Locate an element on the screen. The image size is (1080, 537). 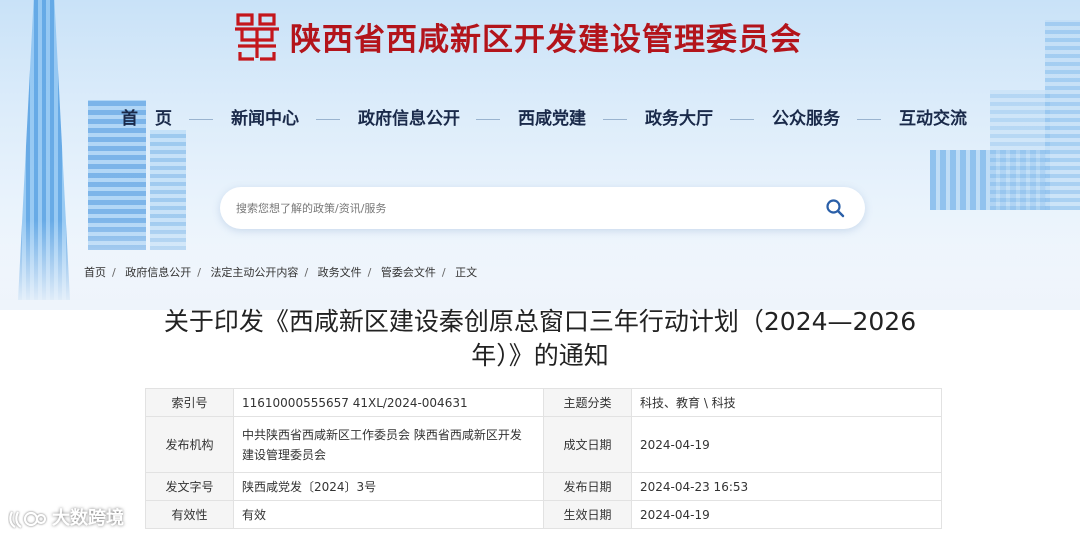
breadcrumb-committee-docs: 管委会文件 is located at coordinates (408, 272).